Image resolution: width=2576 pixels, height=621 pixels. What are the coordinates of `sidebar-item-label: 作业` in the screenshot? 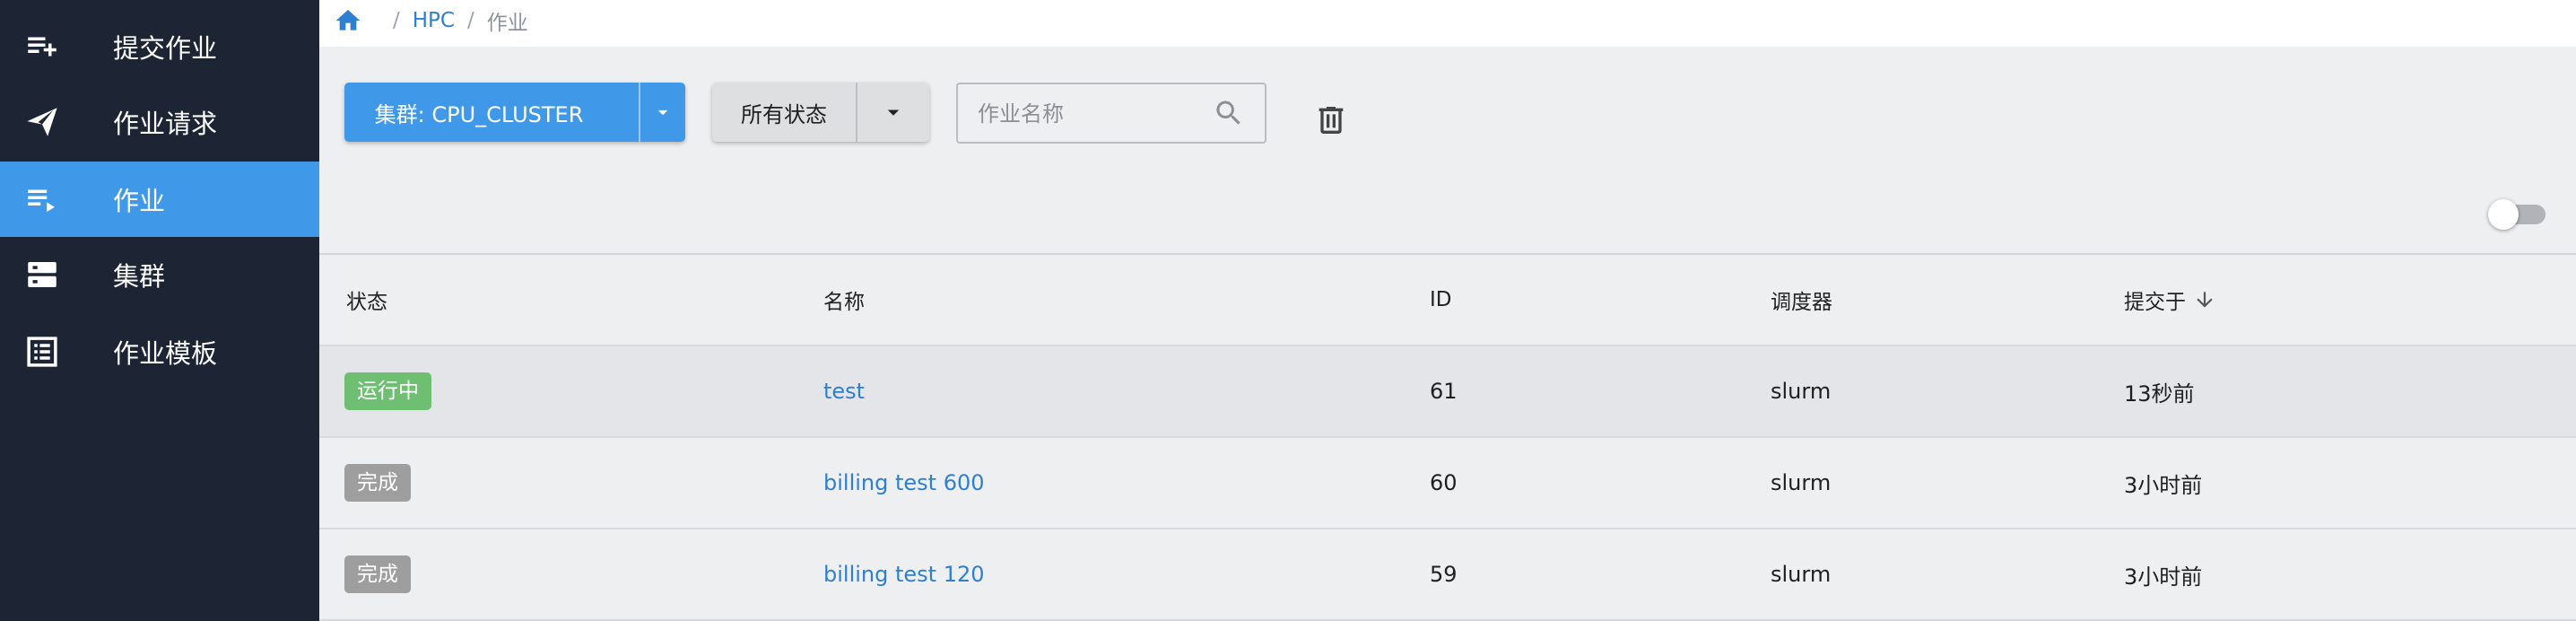 It's located at (139, 201).